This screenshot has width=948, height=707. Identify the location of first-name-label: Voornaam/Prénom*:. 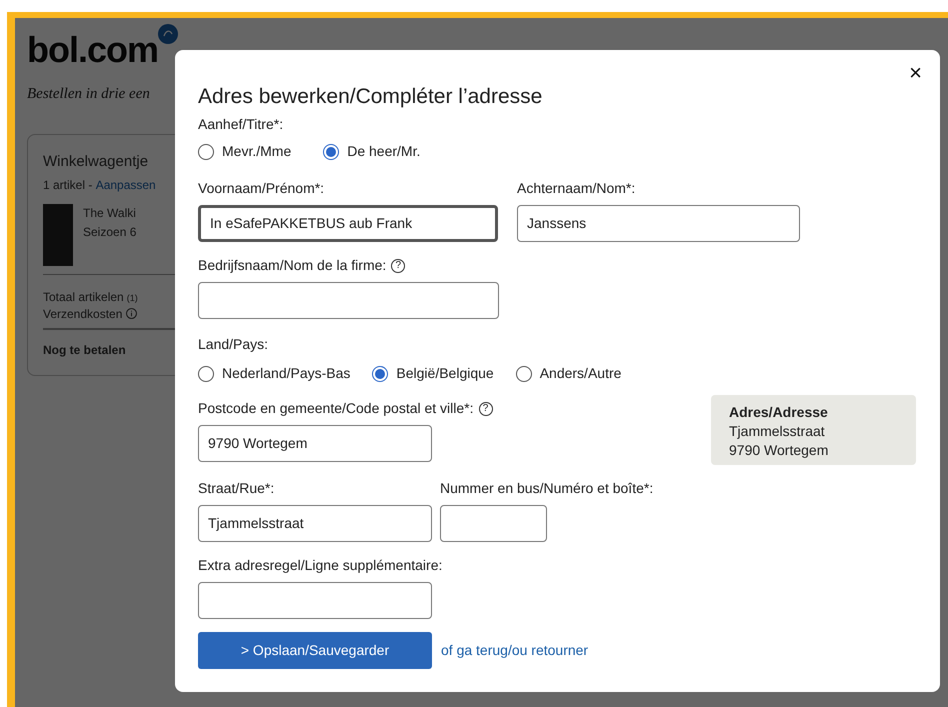
(261, 188).